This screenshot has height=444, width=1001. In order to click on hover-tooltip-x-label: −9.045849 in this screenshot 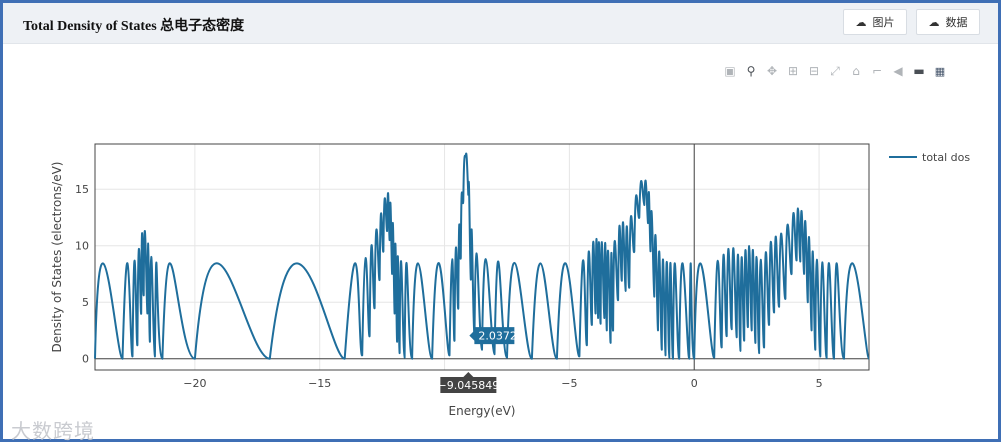, I will do `click(469, 385)`.